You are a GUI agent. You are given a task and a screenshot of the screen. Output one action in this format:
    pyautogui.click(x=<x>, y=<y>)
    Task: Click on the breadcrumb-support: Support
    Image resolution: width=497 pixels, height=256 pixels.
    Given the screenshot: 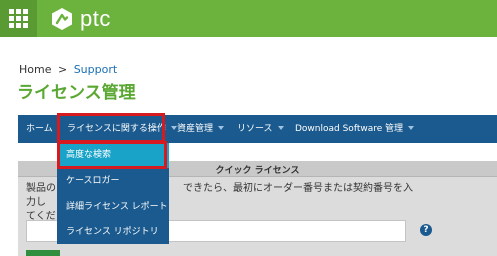 What is the action you would take?
    pyautogui.click(x=95, y=69)
    